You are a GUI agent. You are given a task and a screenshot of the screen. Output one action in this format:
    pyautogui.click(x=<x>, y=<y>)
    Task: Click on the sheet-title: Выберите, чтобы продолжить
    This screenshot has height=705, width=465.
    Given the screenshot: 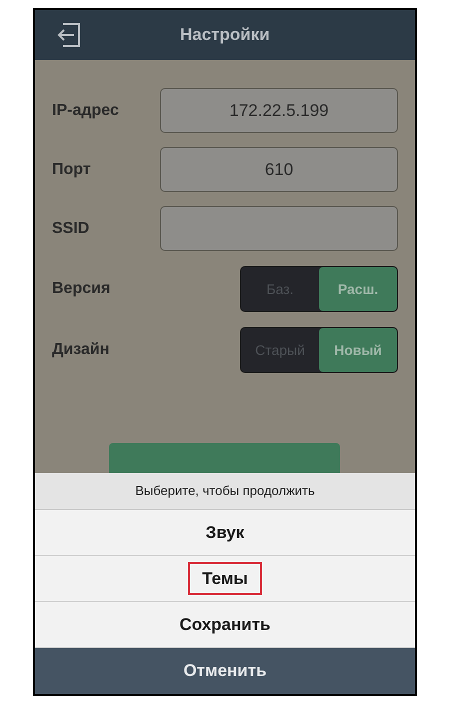 What is the action you would take?
    pyautogui.click(x=225, y=491)
    